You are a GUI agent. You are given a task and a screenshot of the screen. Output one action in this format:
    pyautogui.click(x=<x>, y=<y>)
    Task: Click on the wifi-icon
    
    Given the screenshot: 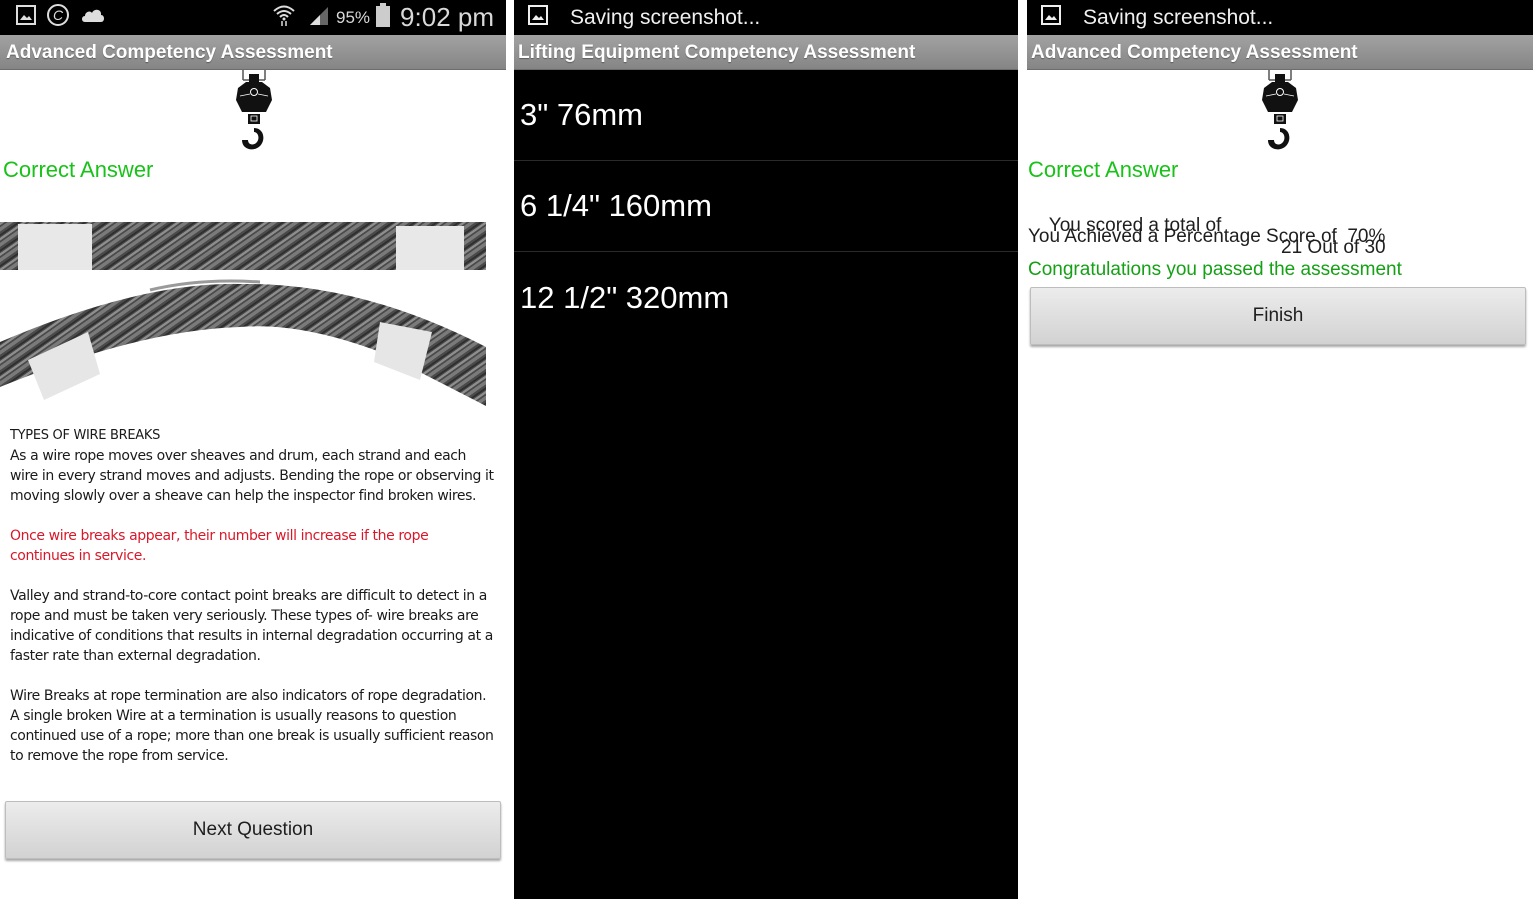 What is the action you would take?
    pyautogui.click(x=284, y=17)
    